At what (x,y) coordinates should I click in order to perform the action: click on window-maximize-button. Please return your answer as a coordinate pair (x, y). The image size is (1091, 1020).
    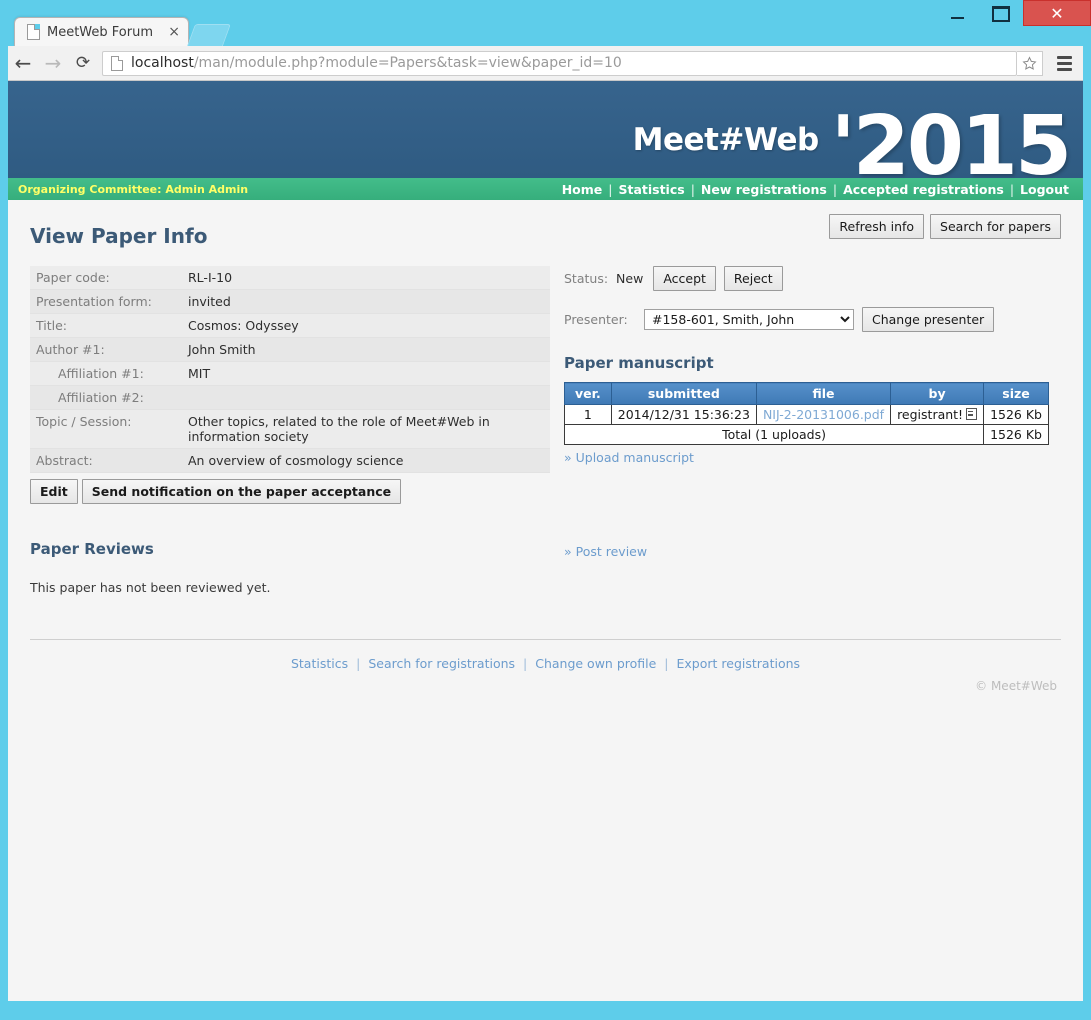
    Looking at the image, I should click on (1001, 13).